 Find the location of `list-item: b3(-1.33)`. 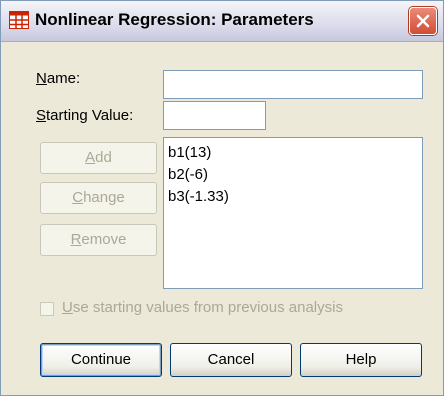

list-item: b3(-1.33) is located at coordinates (293, 197).